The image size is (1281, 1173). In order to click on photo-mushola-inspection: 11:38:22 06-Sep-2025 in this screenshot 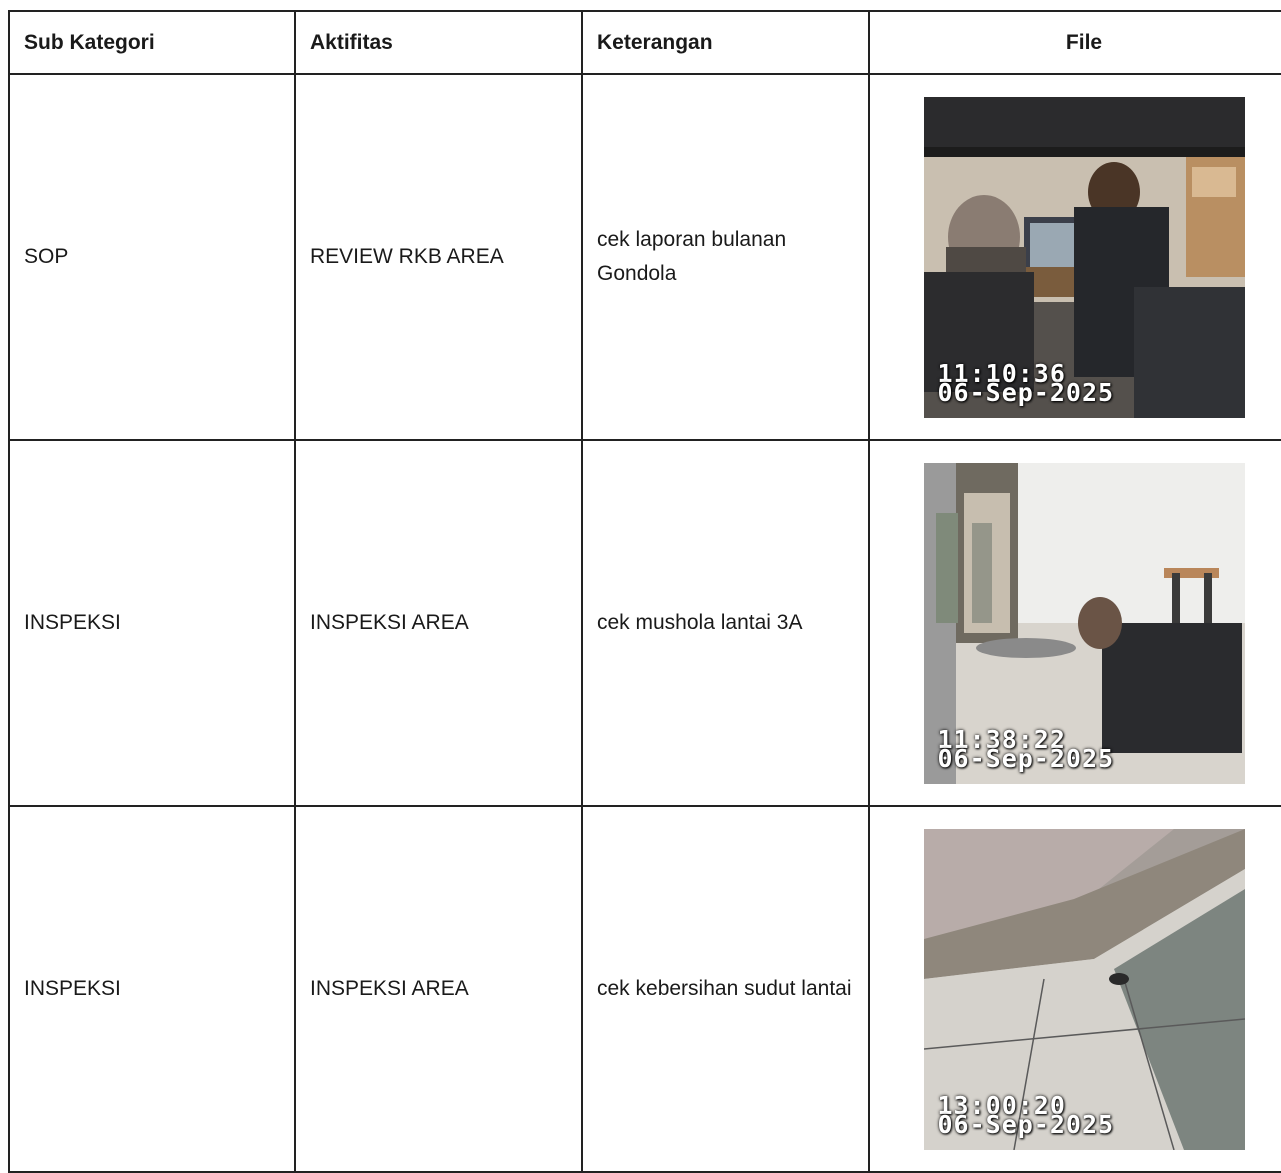, I will do `click(1084, 623)`.